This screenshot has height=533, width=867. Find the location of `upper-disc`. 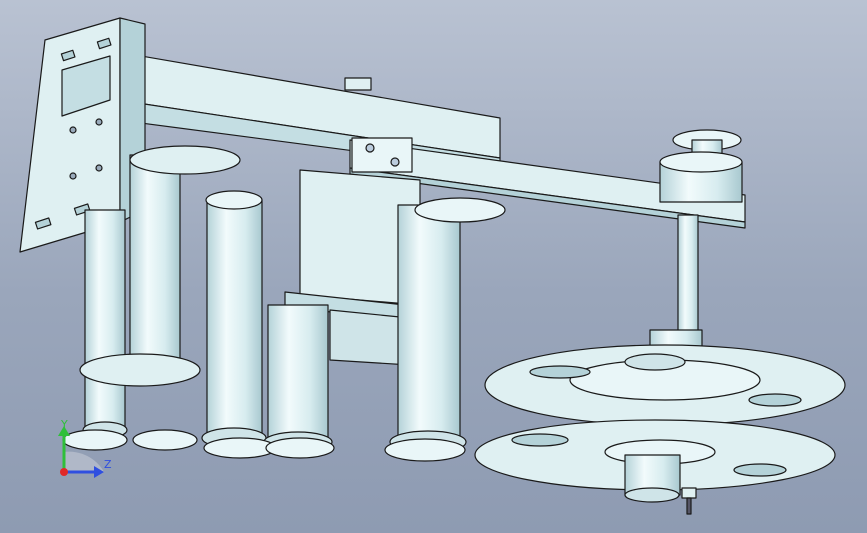

upper-disc is located at coordinates (665, 385).